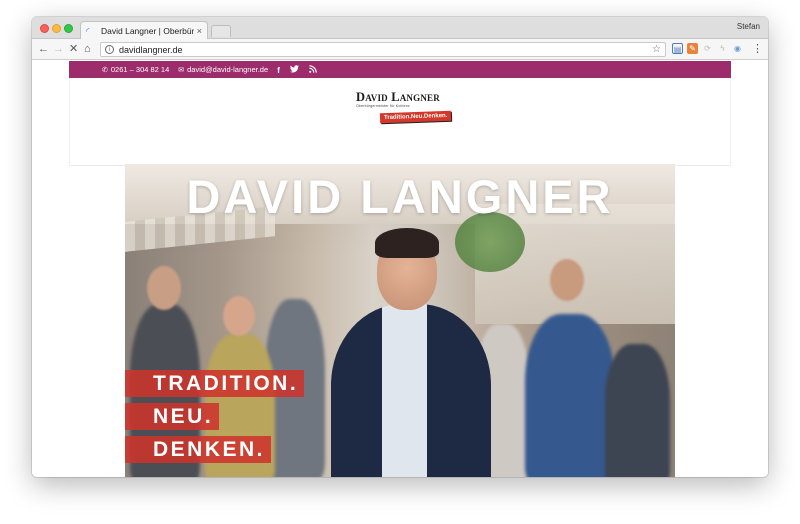 This screenshot has height=524, width=800. What do you see at coordinates (656, 49) in the screenshot?
I see `bookmark-star-icon: ☆` at bounding box center [656, 49].